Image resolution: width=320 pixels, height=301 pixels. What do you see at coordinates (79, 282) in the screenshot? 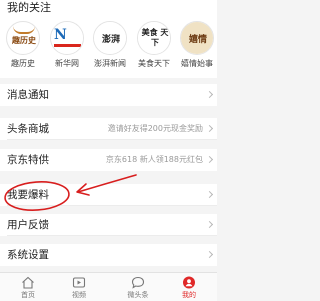
I see `video-icon` at bounding box center [79, 282].